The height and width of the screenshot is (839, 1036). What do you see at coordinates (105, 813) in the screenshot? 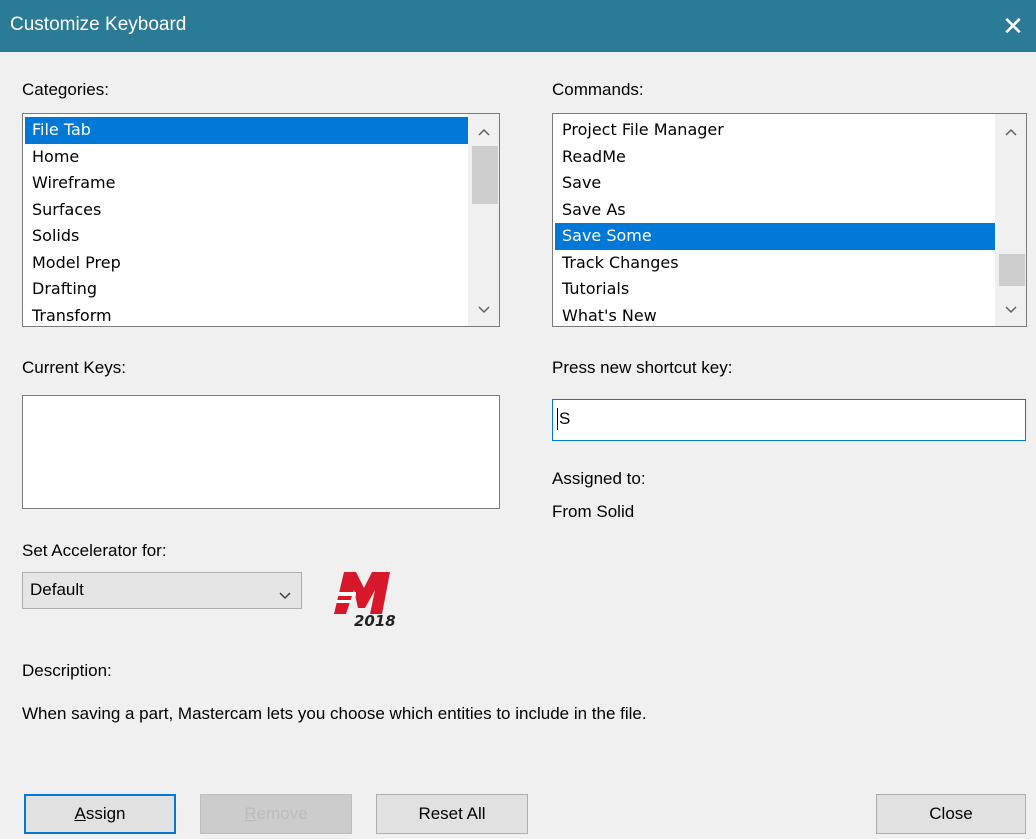
I see `assign-label: ssign` at bounding box center [105, 813].